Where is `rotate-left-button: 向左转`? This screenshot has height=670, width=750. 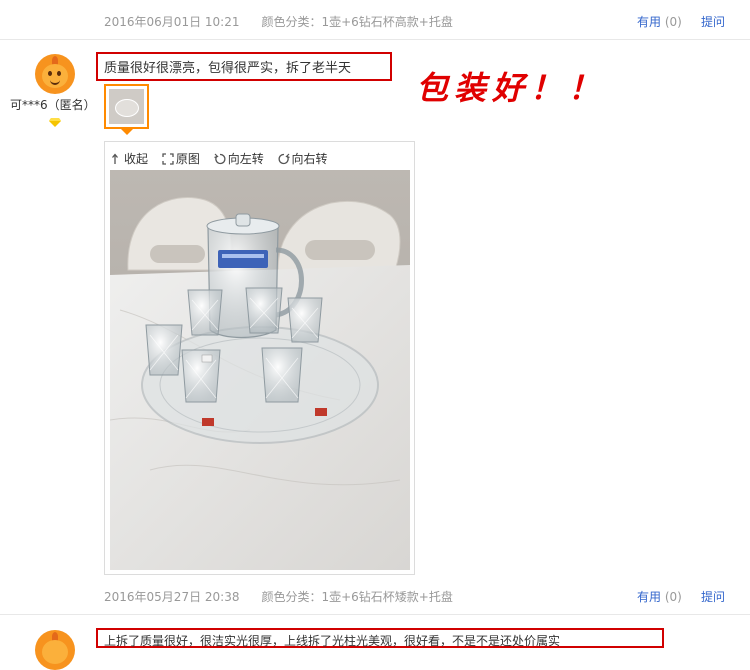 rotate-left-button: 向左转 is located at coordinates (238, 158).